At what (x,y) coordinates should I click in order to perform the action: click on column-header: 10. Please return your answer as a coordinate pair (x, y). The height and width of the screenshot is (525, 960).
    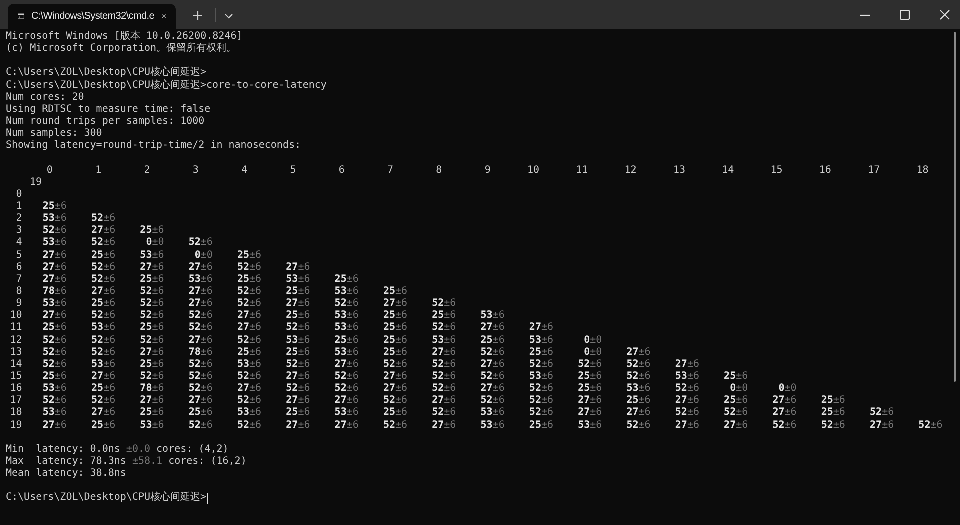
    Looking at the image, I should click on (533, 170).